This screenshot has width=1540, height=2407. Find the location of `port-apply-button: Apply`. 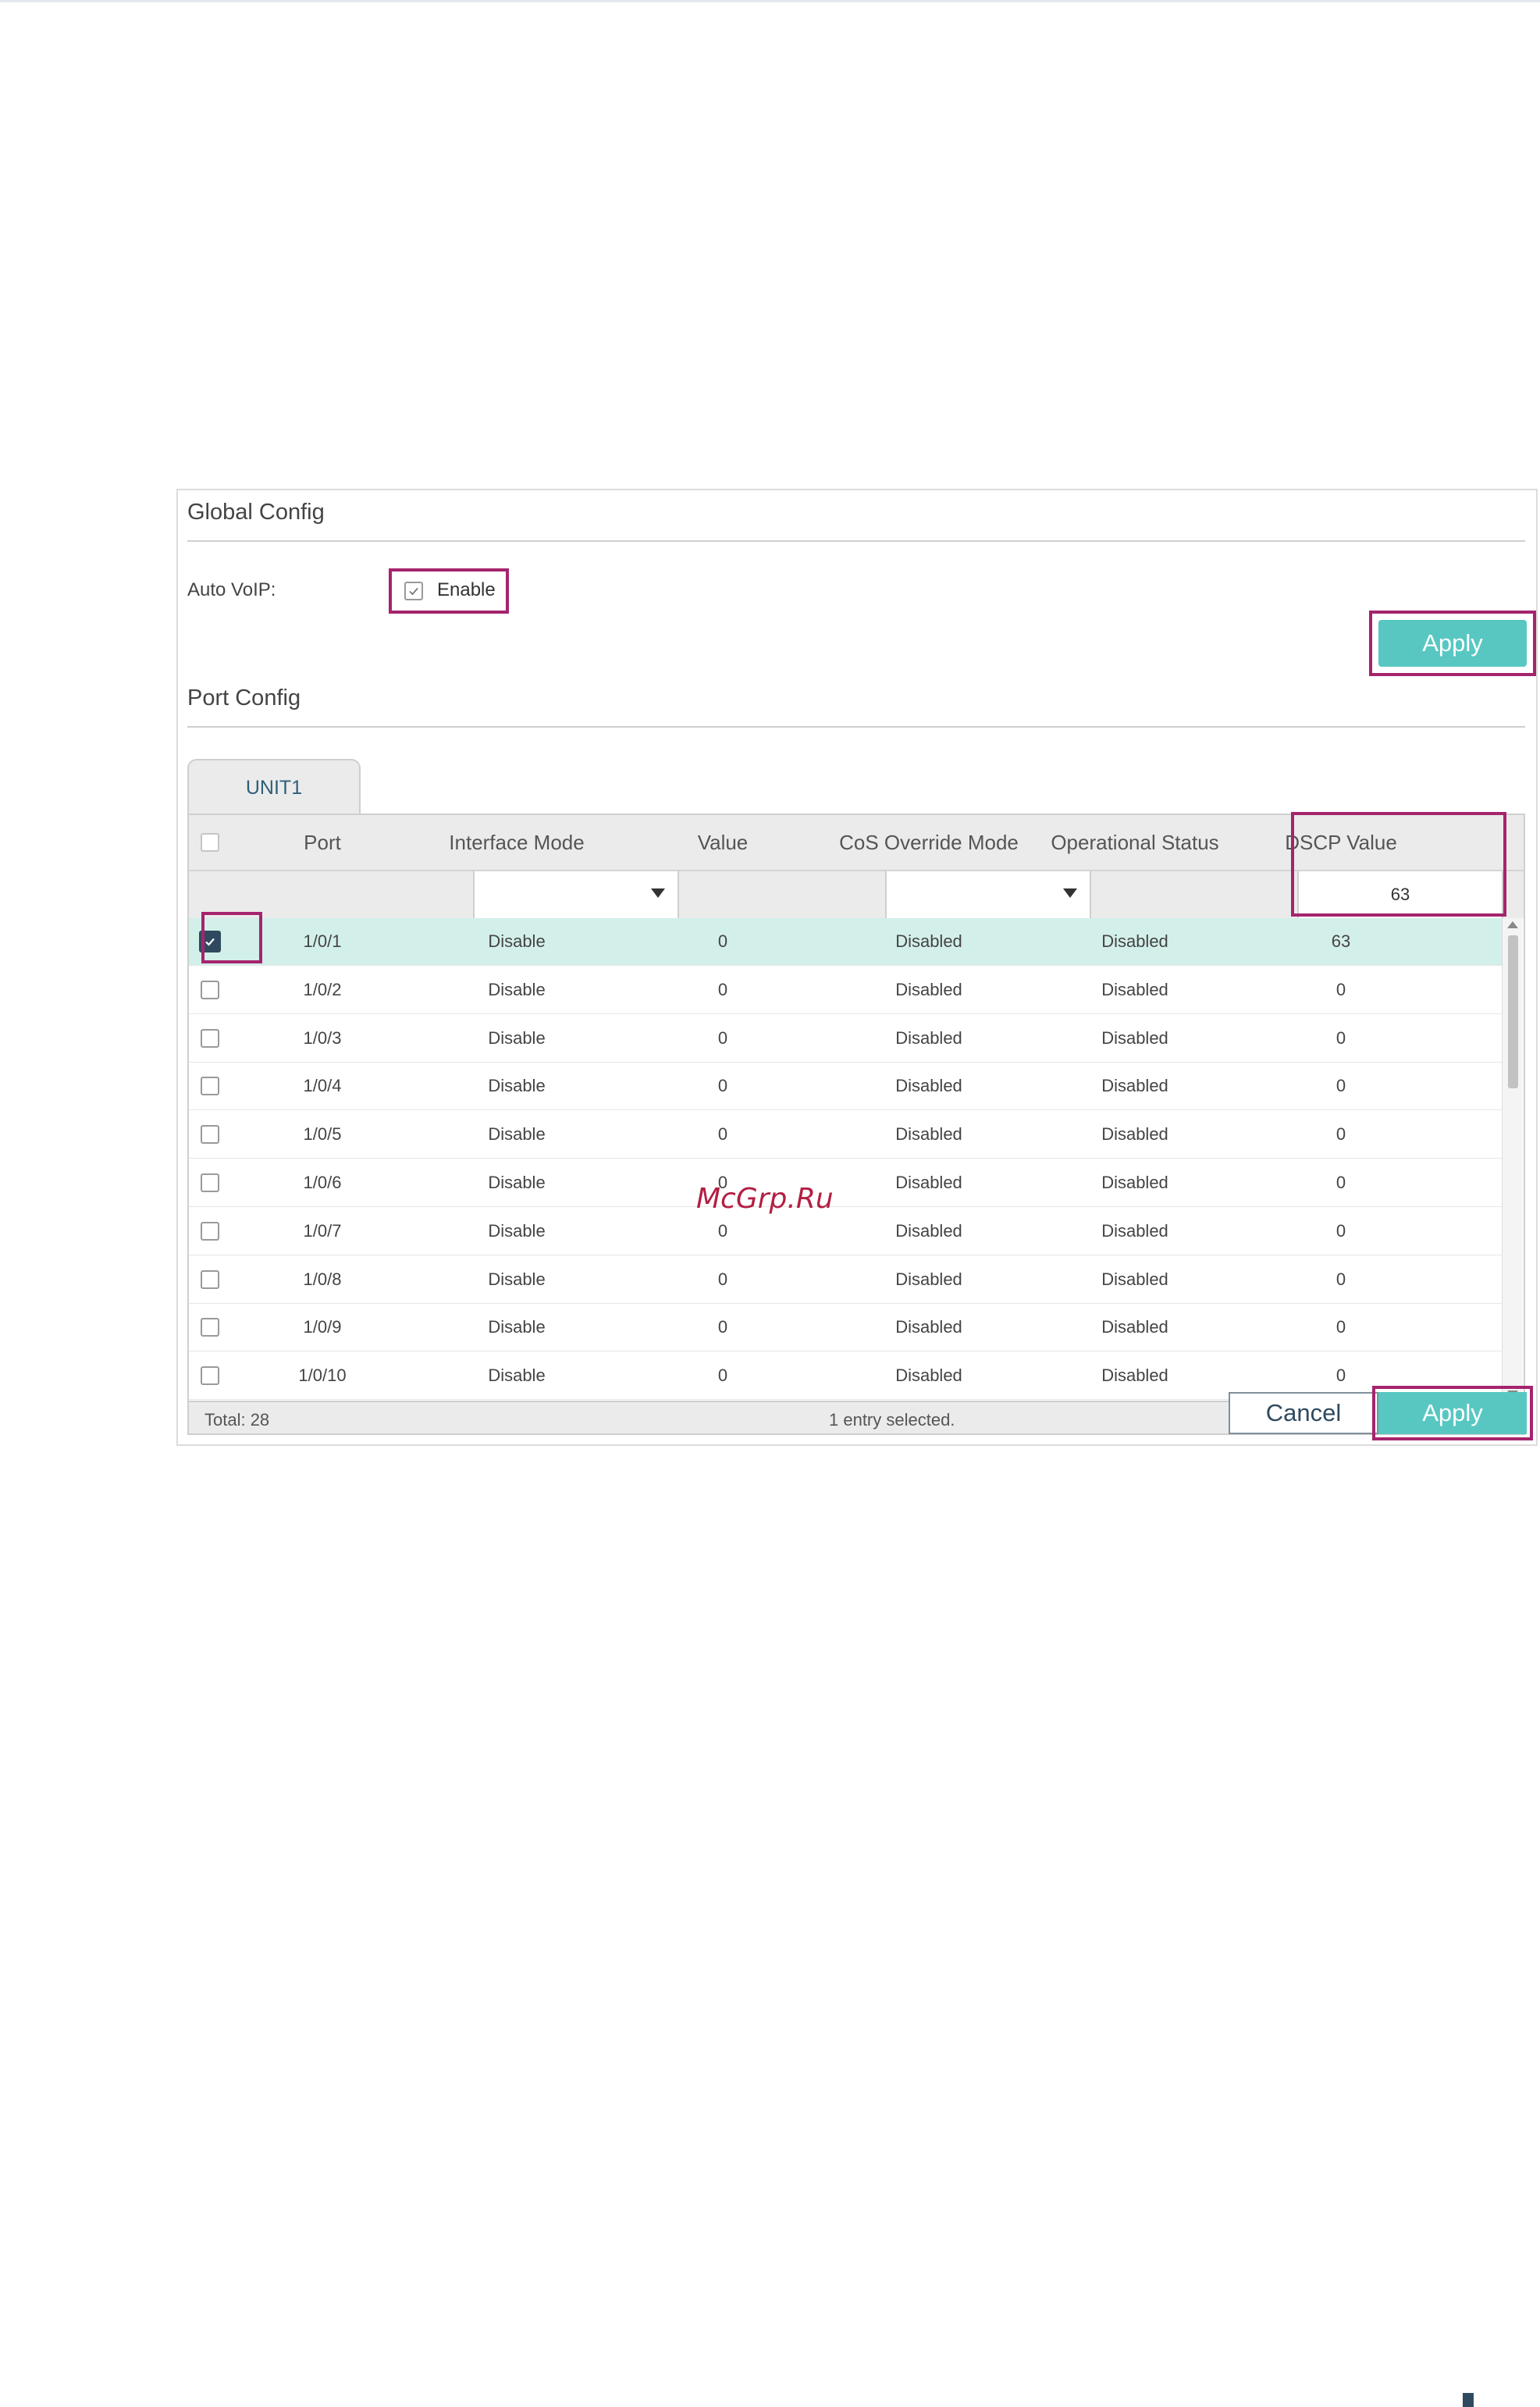

port-apply-button: Apply is located at coordinates (1452, 1413).